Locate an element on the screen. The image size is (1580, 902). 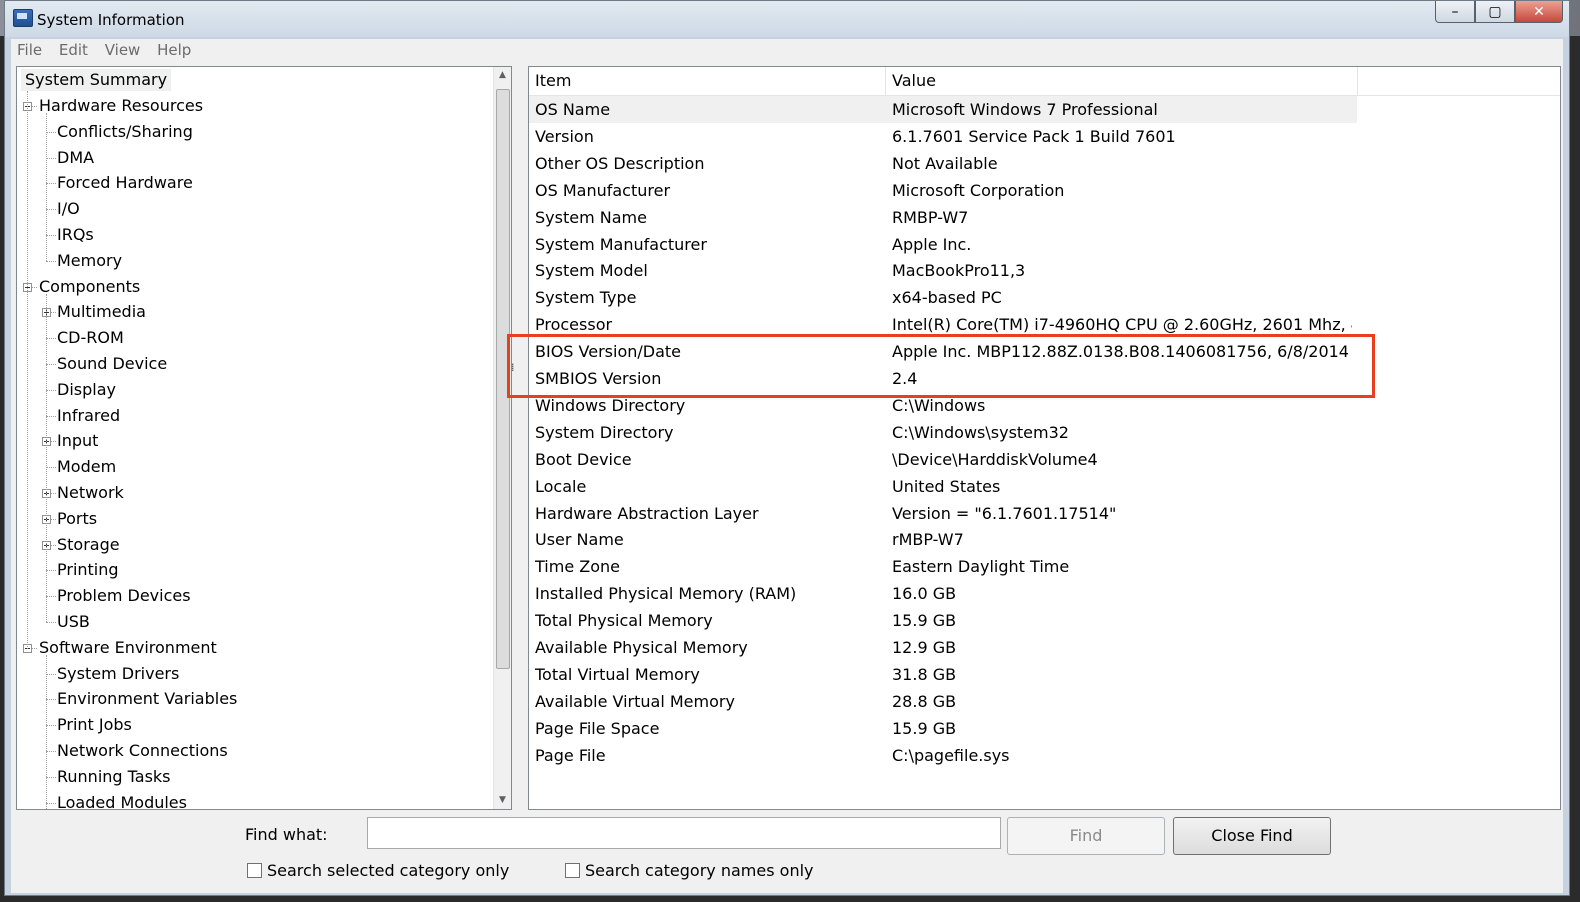
tree-item: Software Environment is located at coordinates (128, 648).